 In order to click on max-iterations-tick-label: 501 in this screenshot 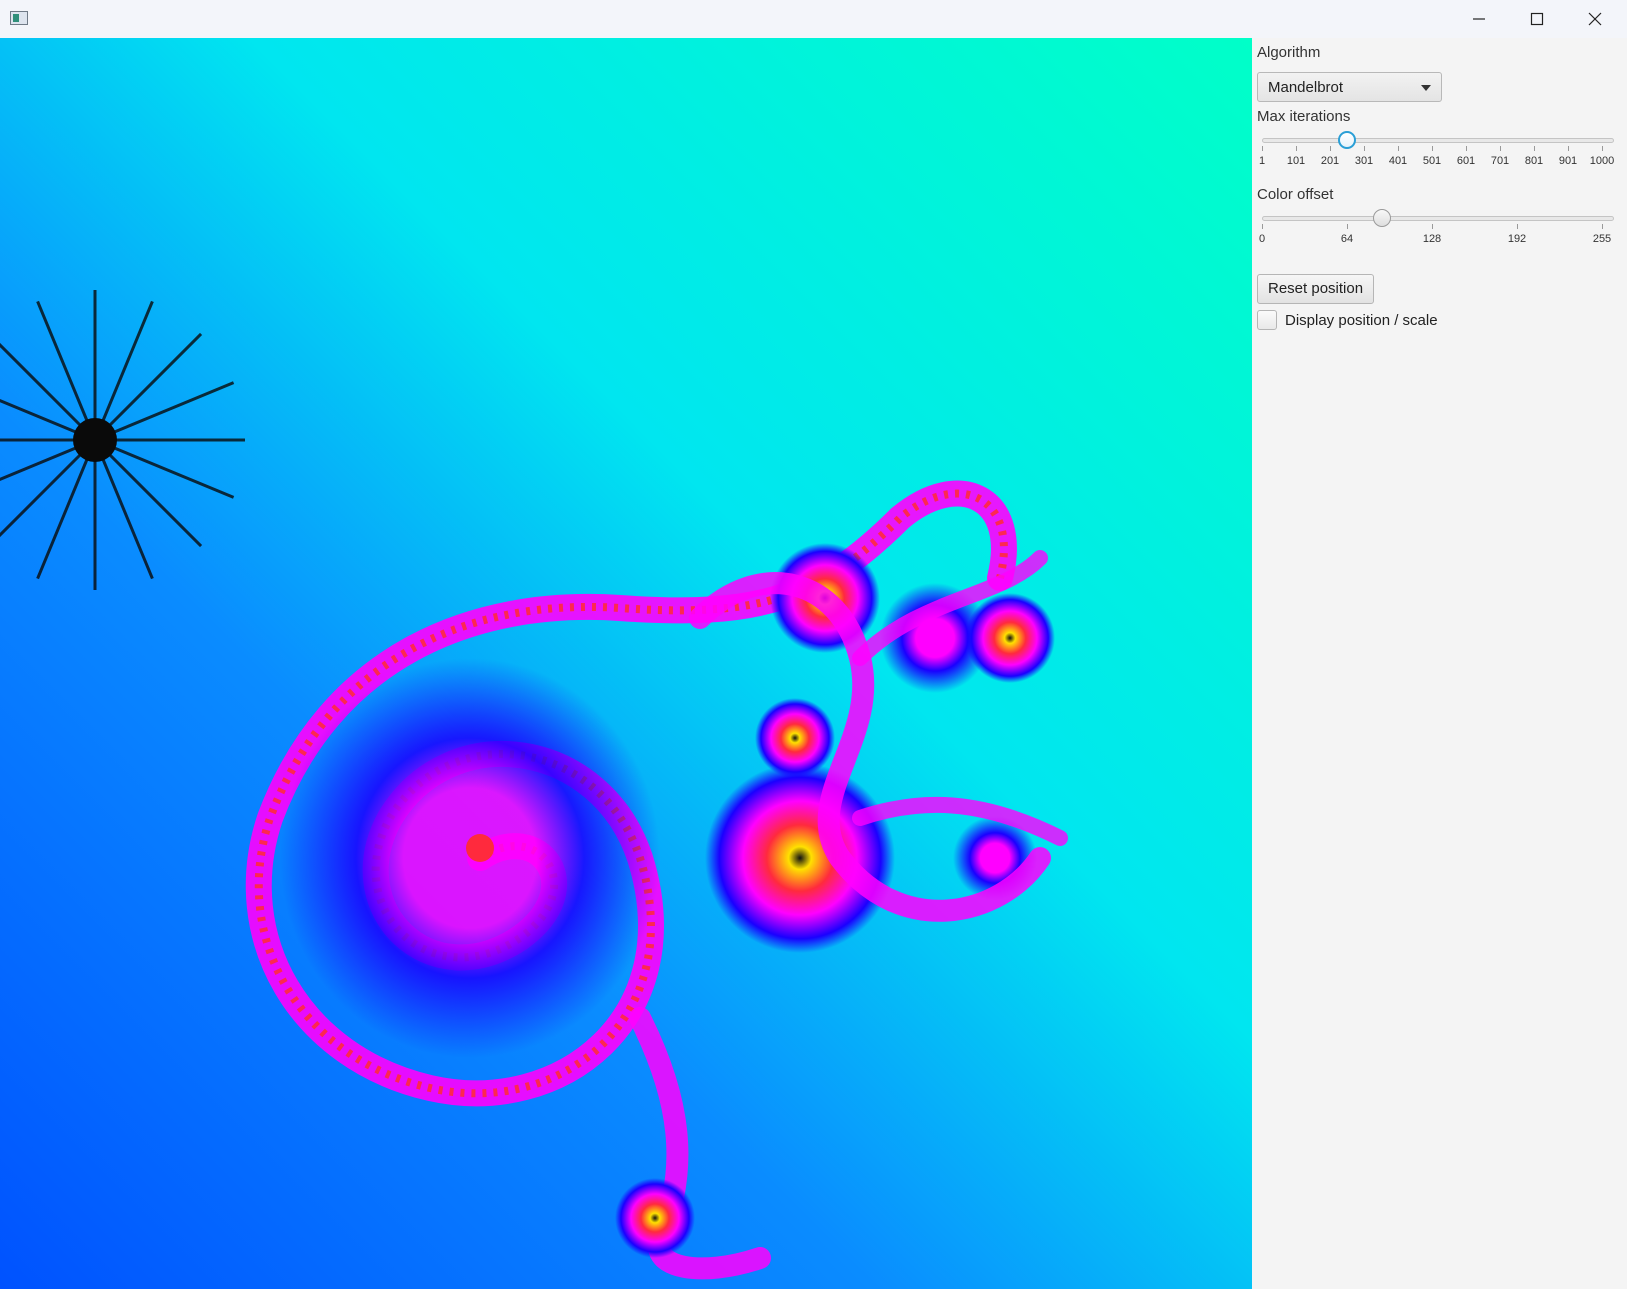, I will do `click(1432, 161)`.